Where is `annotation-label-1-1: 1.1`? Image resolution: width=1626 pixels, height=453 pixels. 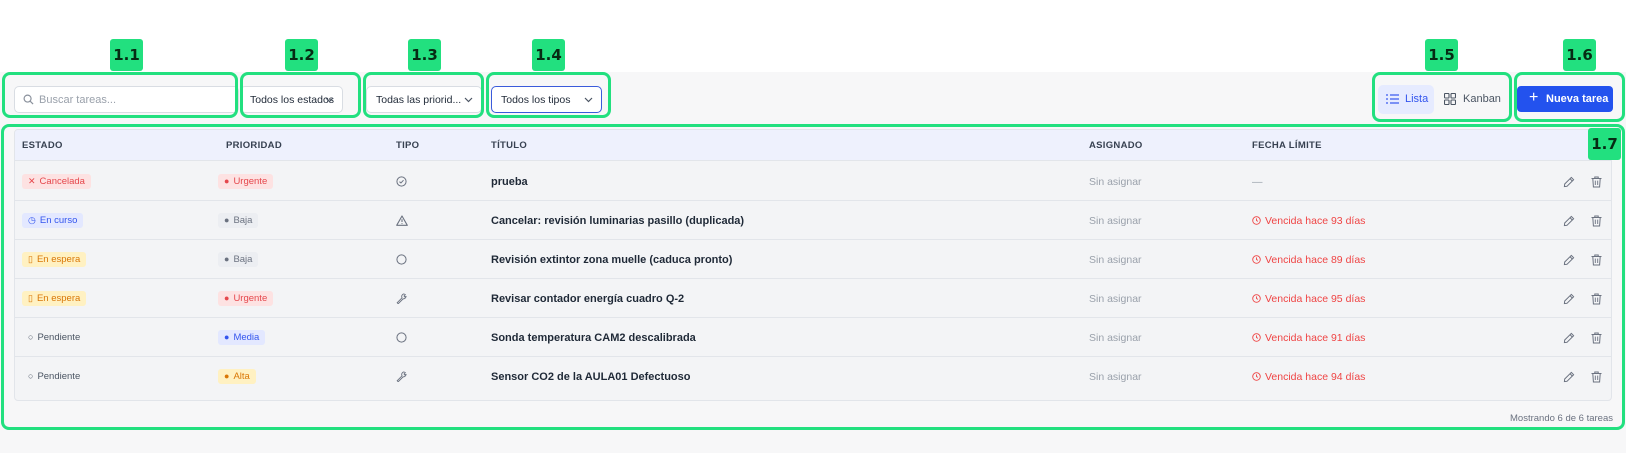
annotation-label-1-1: 1.1 is located at coordinates (126, 55).